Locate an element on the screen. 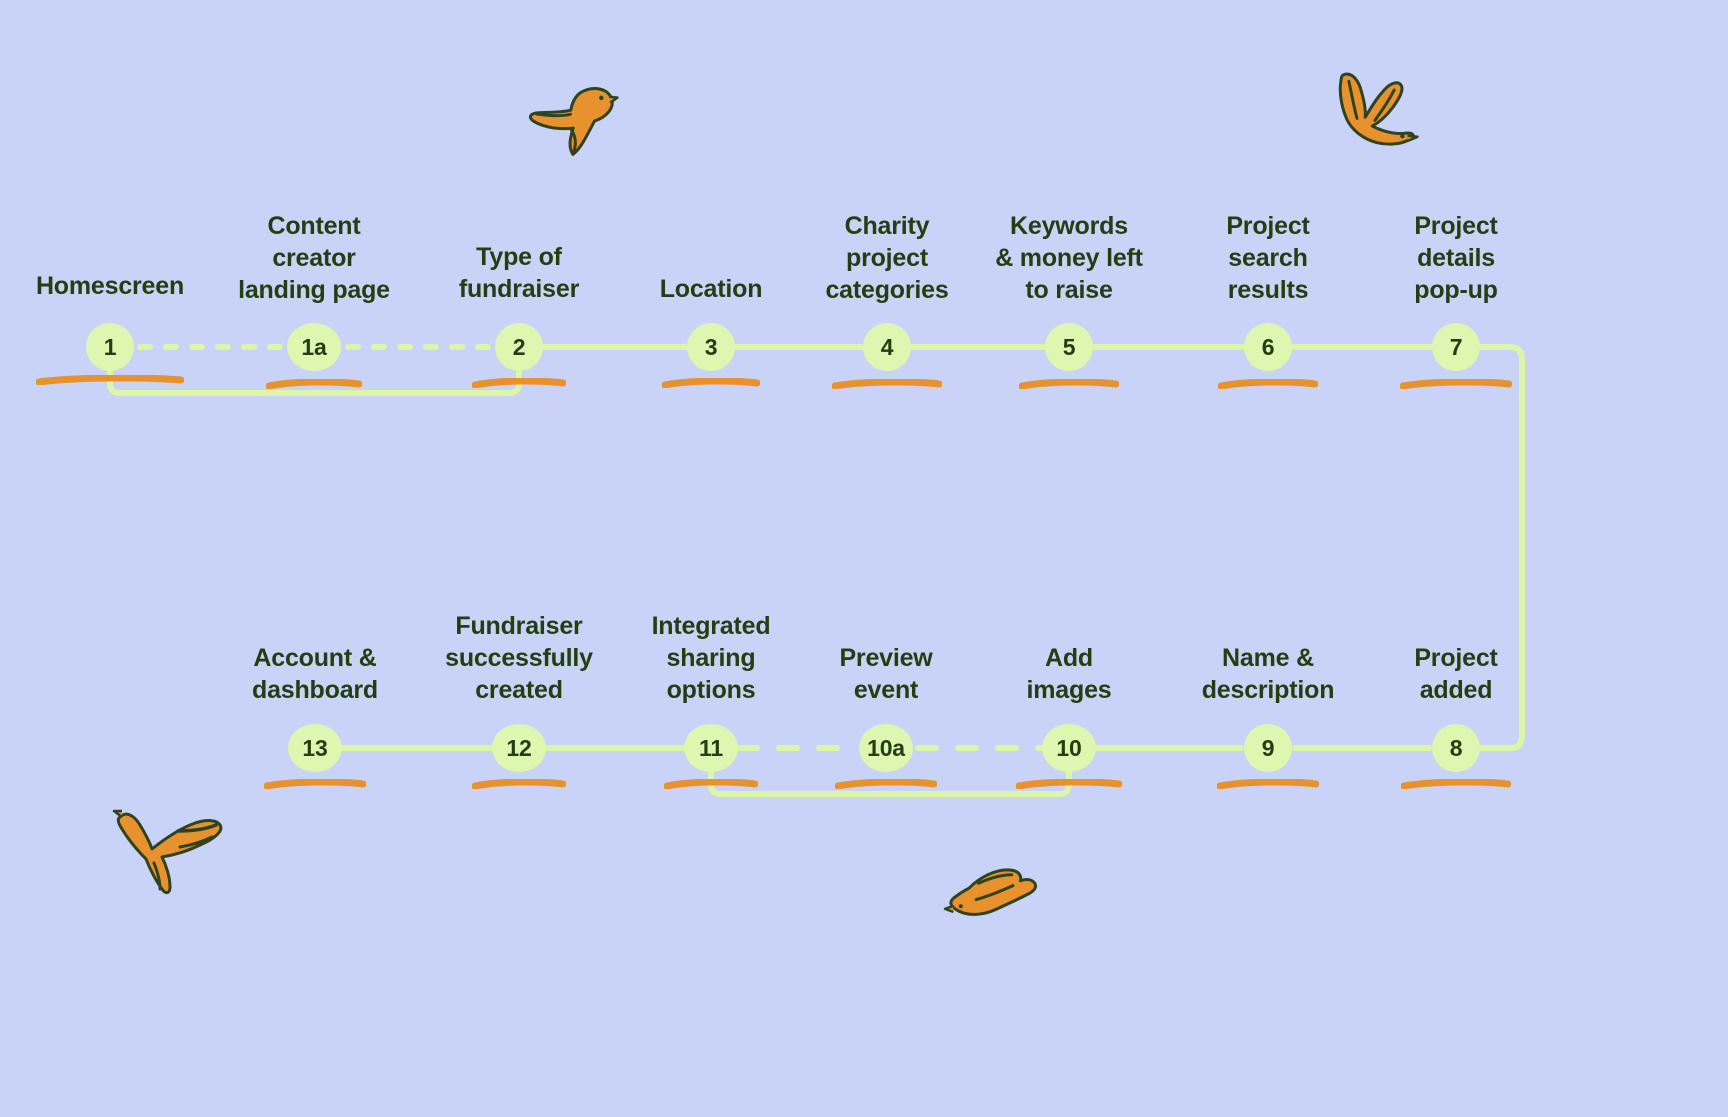 The width and height of the screenshot is (1728, 1117). flow-node-2: 2 is located at coordinates (519, 347).